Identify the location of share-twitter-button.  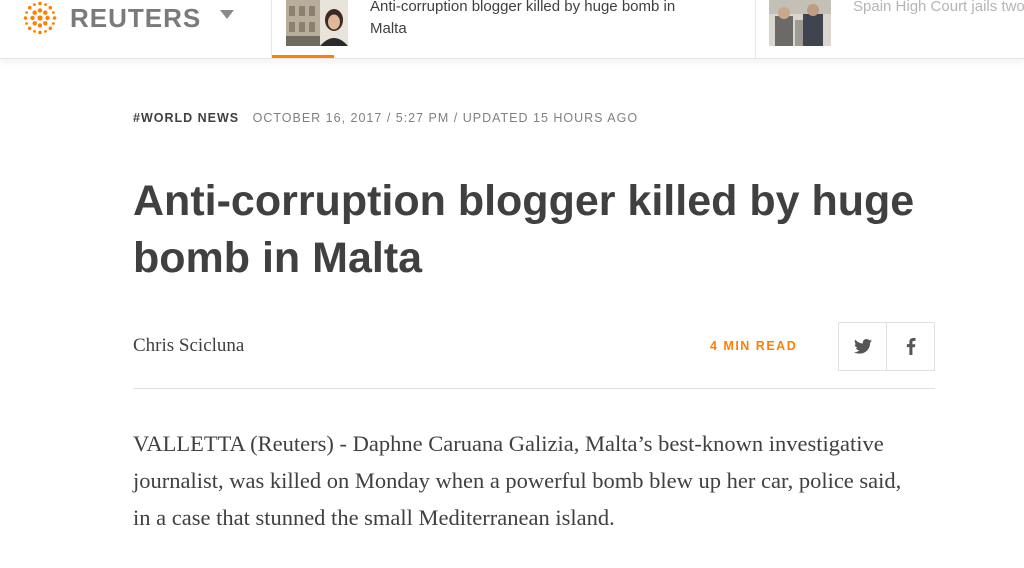
(862, 346).